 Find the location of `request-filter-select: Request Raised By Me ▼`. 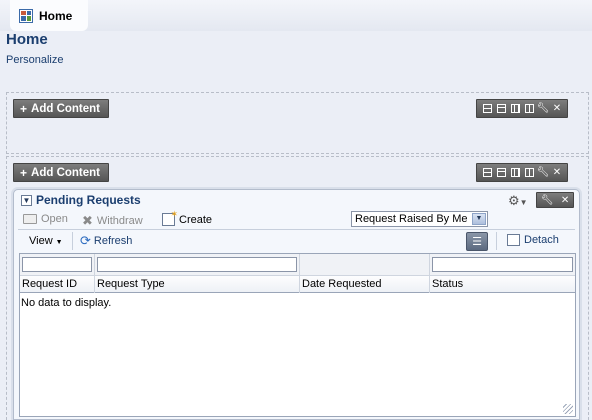

request-filter-select: Request Raised By Me ▼ is located at coordinates (419, 219).